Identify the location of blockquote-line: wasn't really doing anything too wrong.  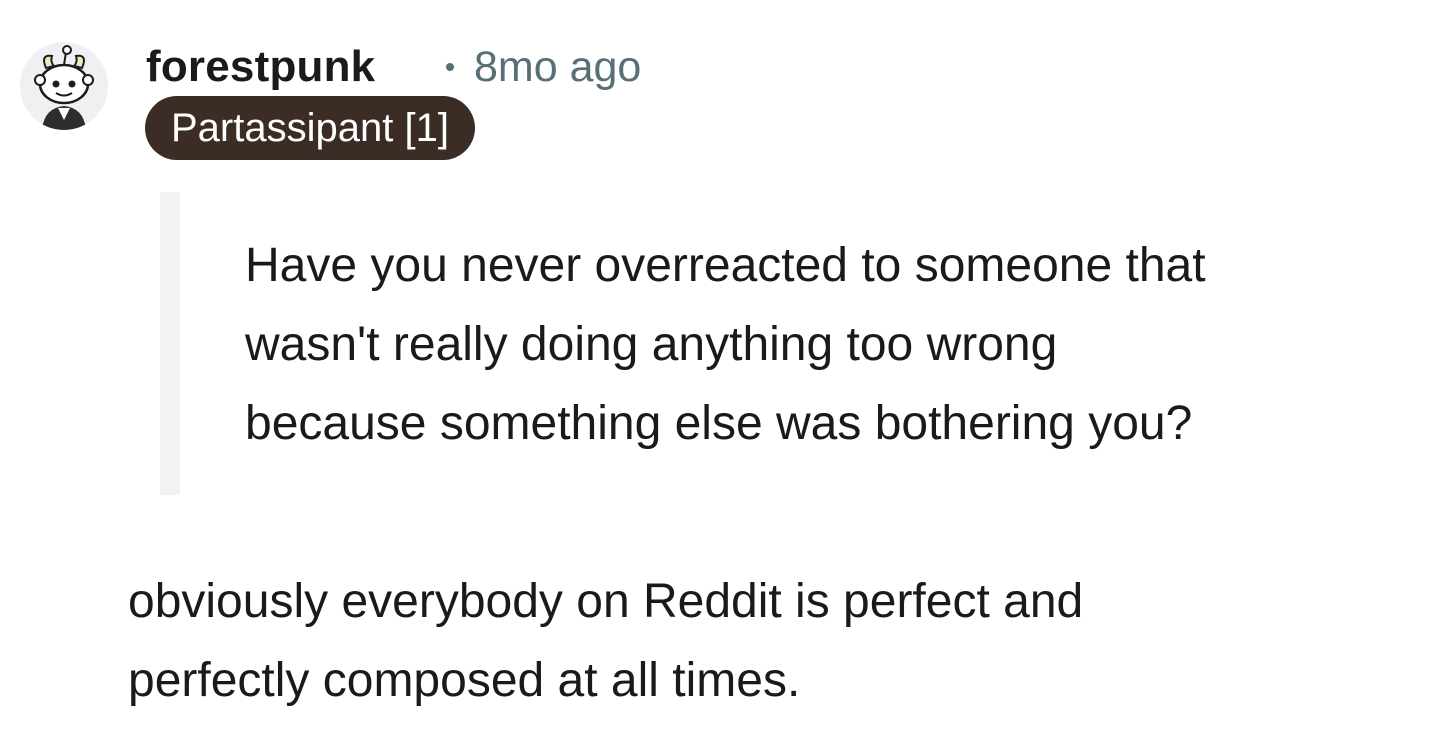
(651, 344).